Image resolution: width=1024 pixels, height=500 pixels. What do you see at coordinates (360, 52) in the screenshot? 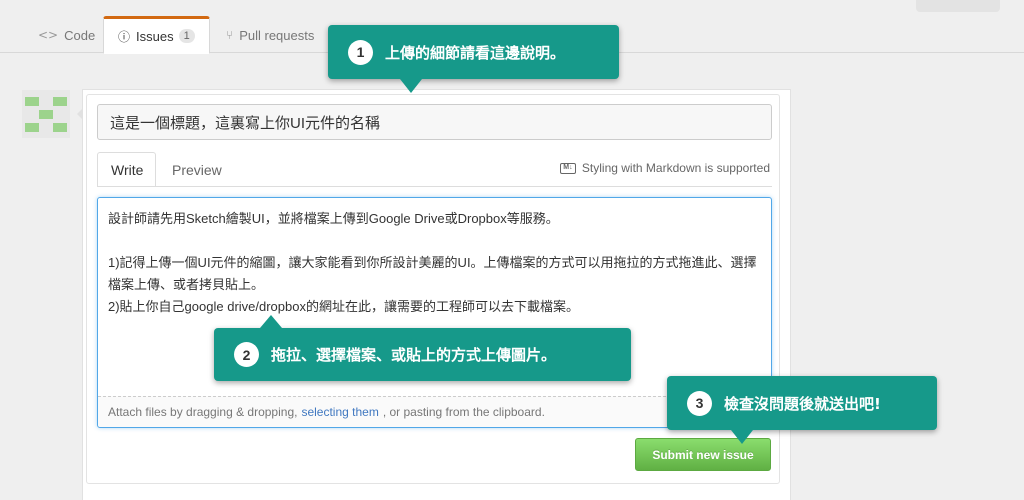
I see `callout-number-badge: 1` at bounding box center [360, 52].